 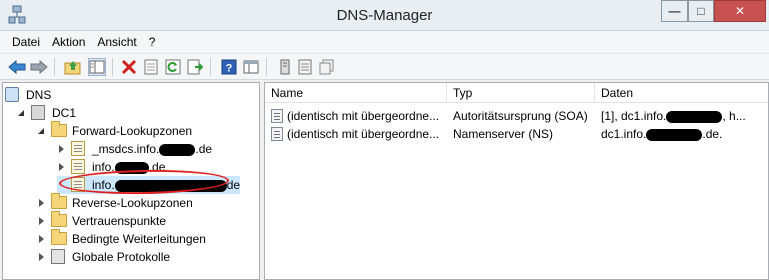 I want to click on tree-item-global-logs: Globale Protokolle, so click(x=103, y=257).